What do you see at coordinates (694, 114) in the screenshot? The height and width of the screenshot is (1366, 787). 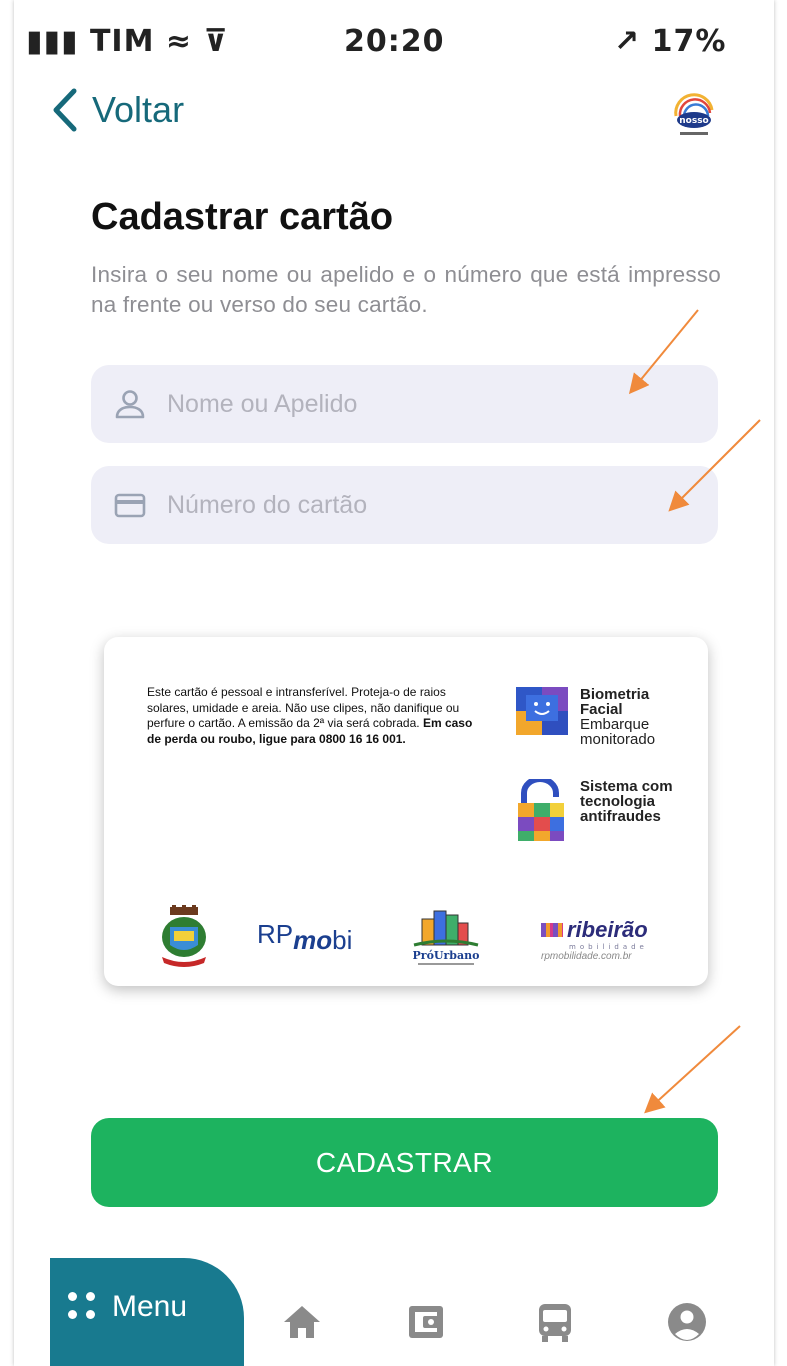 I see `nosso-mobilidade-logo-icon: nosso` at bounding box center [694, 114].